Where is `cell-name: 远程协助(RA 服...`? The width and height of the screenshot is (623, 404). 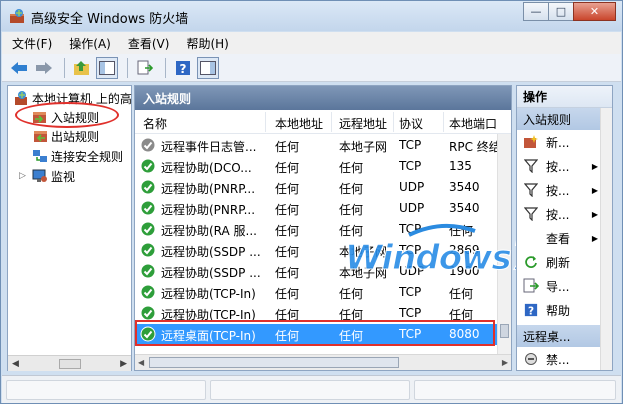 cell-name: 远程协助(RA 服... is located at coordinates (209, 231).